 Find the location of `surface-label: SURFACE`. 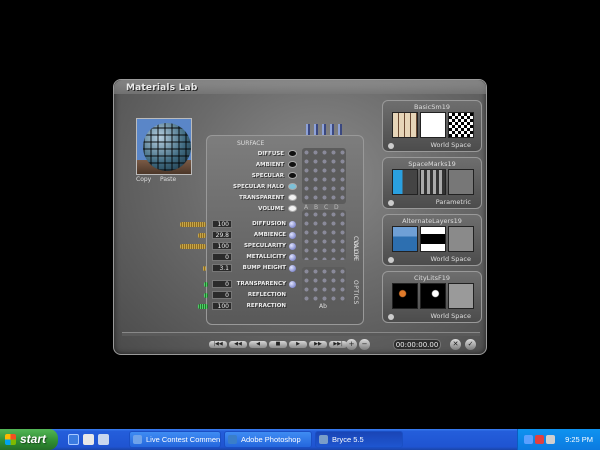

surface-label: SURFACE is located at coordinates (251, 143).